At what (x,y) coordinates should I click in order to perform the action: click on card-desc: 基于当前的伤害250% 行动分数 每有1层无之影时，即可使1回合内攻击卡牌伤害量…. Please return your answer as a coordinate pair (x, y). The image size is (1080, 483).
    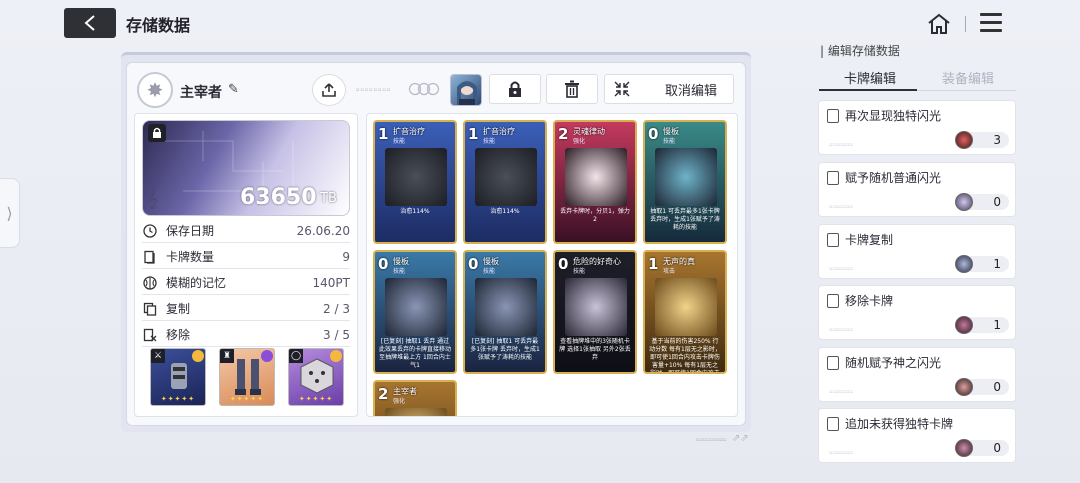
    Looking at the image, I should click on (685, 356).